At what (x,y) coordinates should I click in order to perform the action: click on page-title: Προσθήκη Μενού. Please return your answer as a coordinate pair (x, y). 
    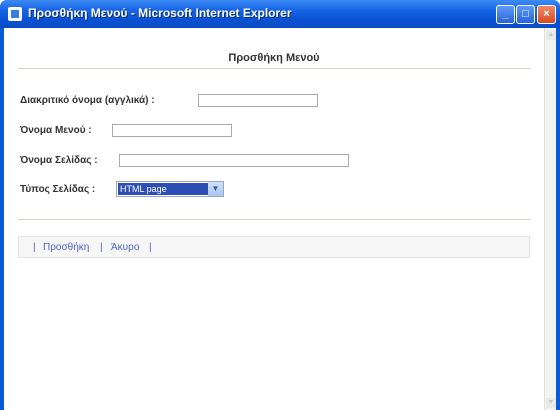
    Looking at the image, I should click on (274, 58).